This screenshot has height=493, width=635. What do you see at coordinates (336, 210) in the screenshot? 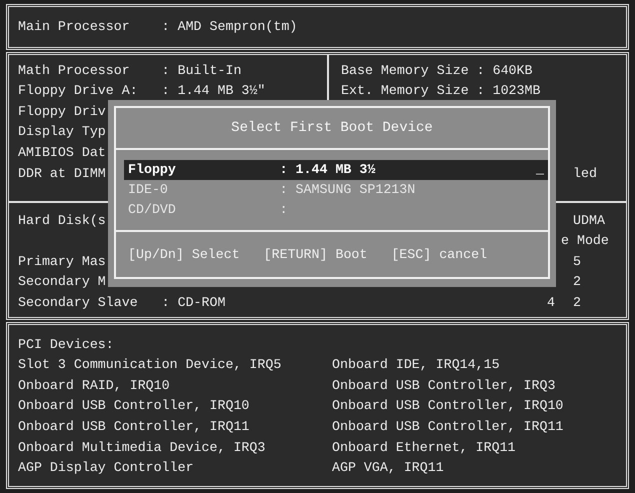
I see `boot-device-option: CD/DVD :` at bounding box center [336, 210].